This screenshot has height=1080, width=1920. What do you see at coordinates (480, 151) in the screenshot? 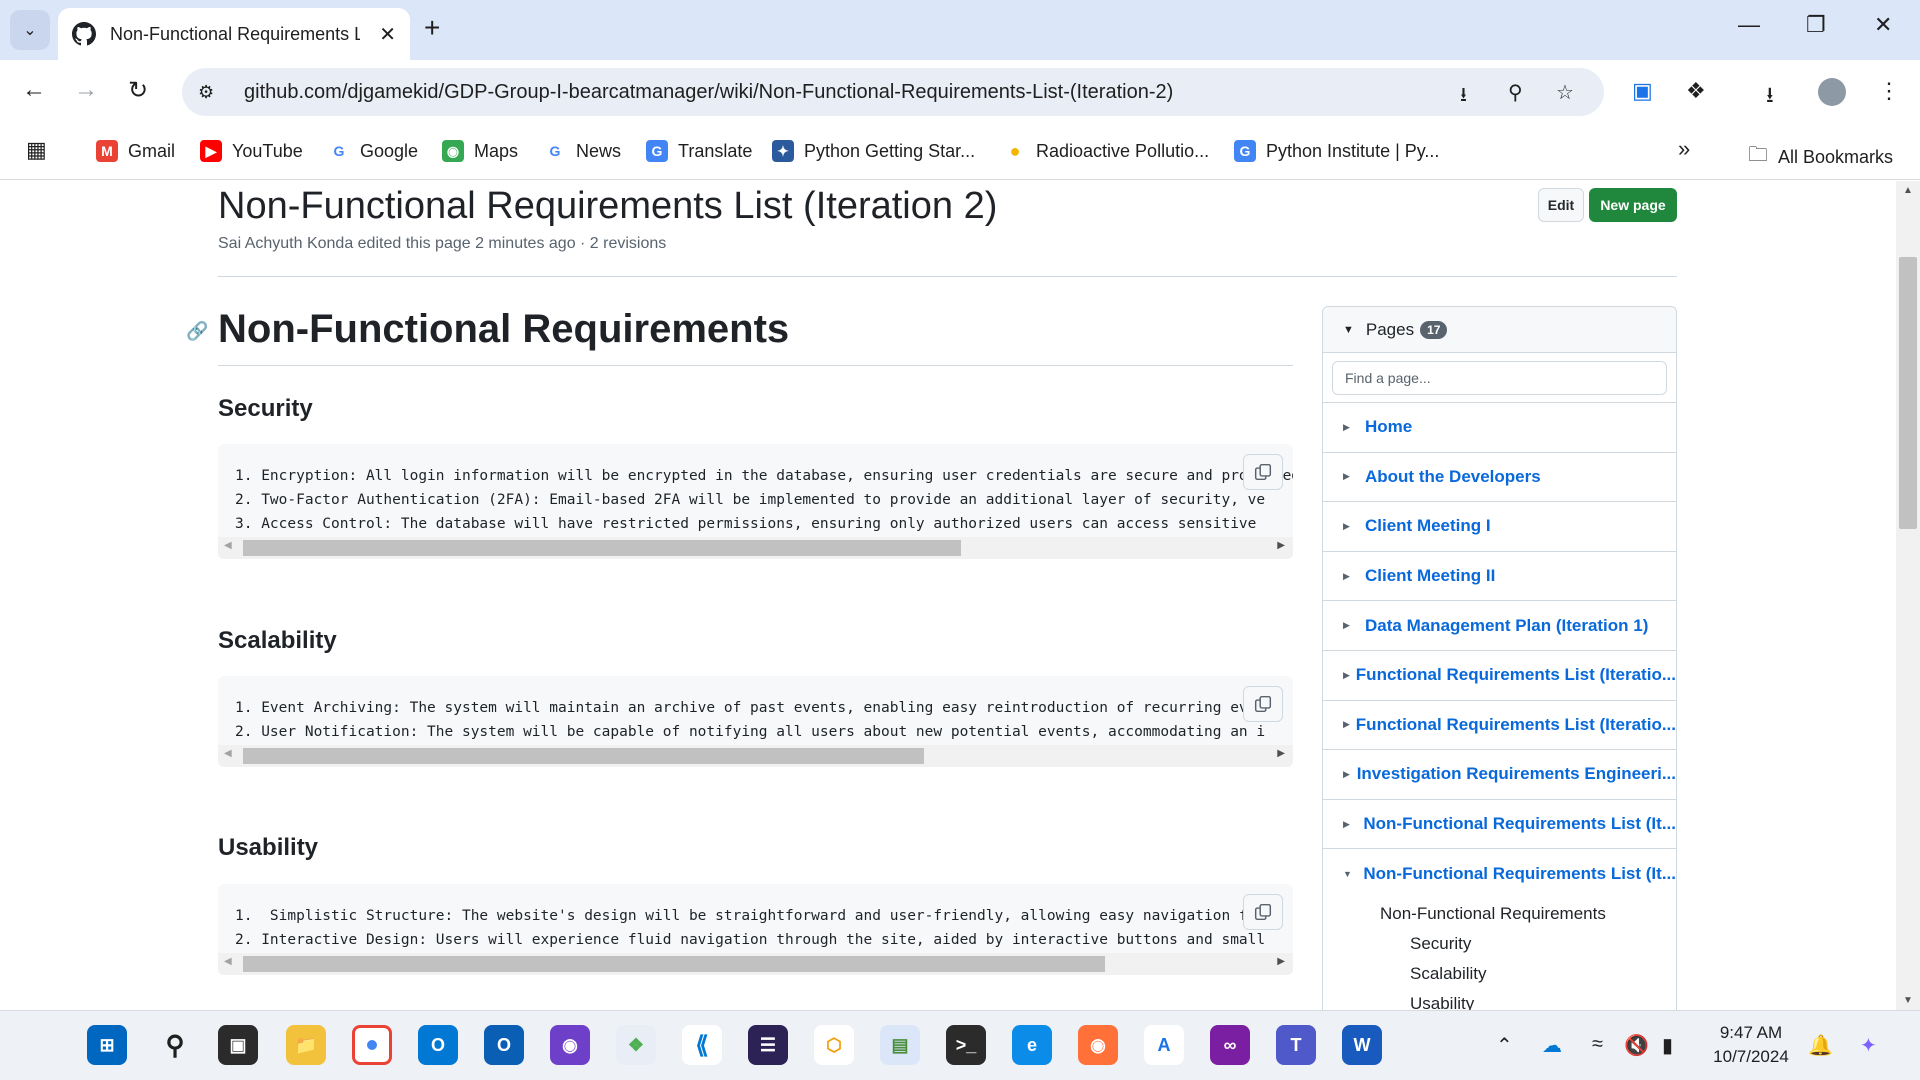
I see `bookmark-maps: ◉ Maps` at bounding box center [480, 151].